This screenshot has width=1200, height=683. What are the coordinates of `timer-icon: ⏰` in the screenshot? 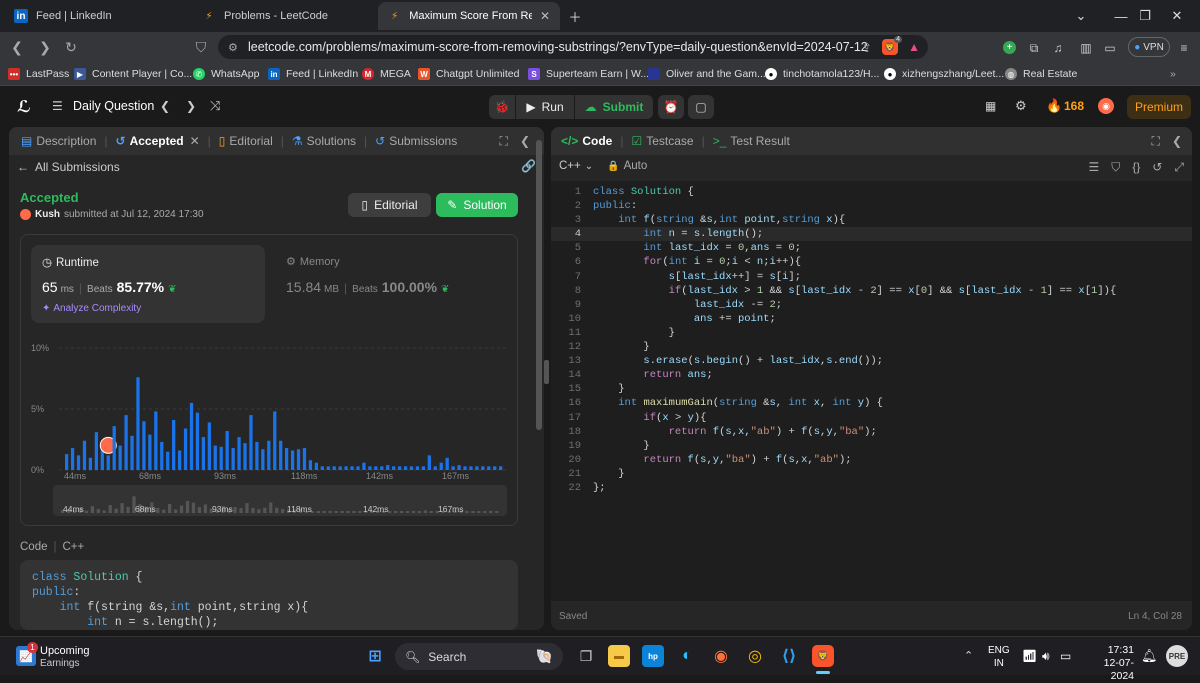 It's located at (671, 107).